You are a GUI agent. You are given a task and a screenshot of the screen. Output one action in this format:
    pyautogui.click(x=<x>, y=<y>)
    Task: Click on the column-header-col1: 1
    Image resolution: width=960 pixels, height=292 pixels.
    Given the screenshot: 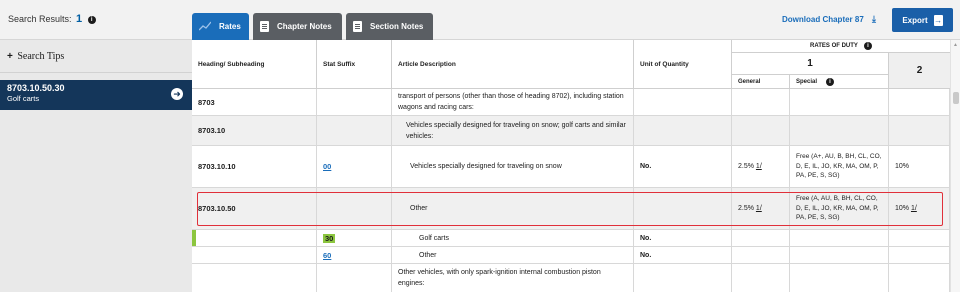 What is the action you would take?
    pyautogui.click(x=810, y=64)
    